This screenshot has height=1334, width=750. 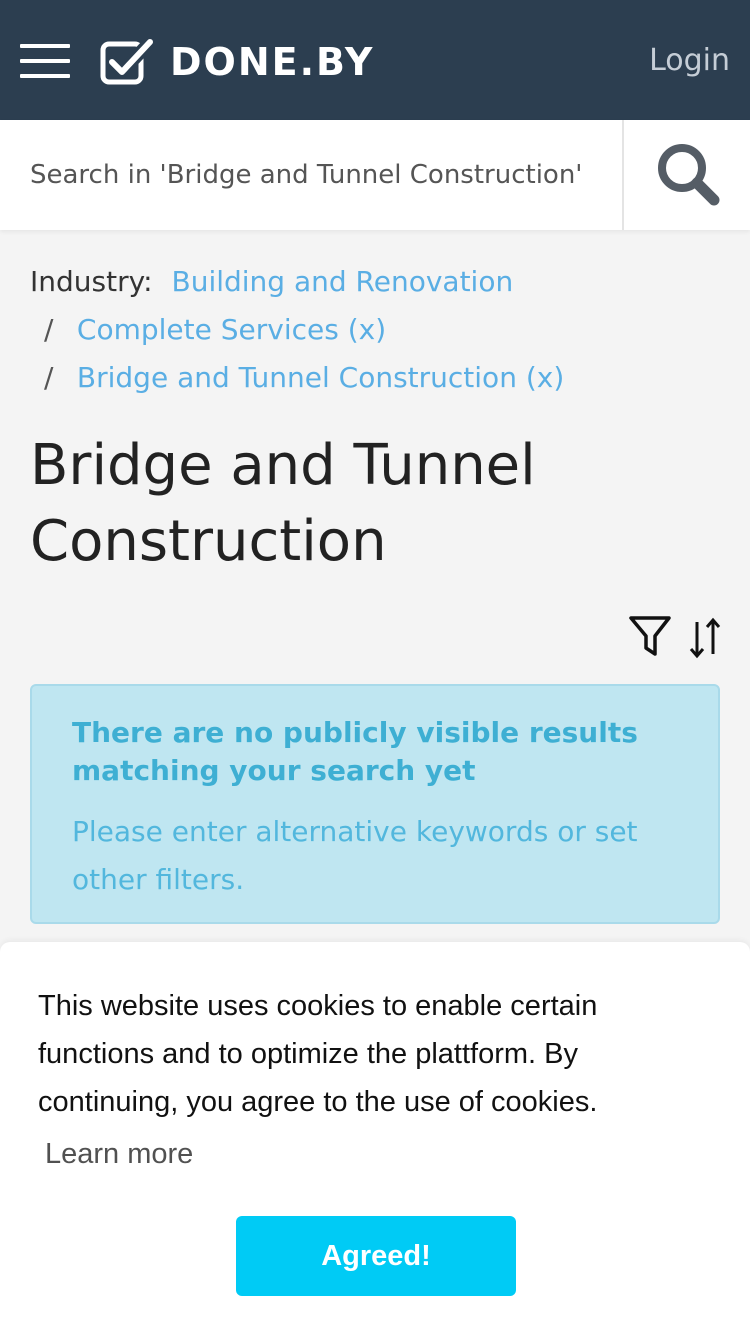 I want to click on brand-name: DONE.BY, so click(x=272, y=62).